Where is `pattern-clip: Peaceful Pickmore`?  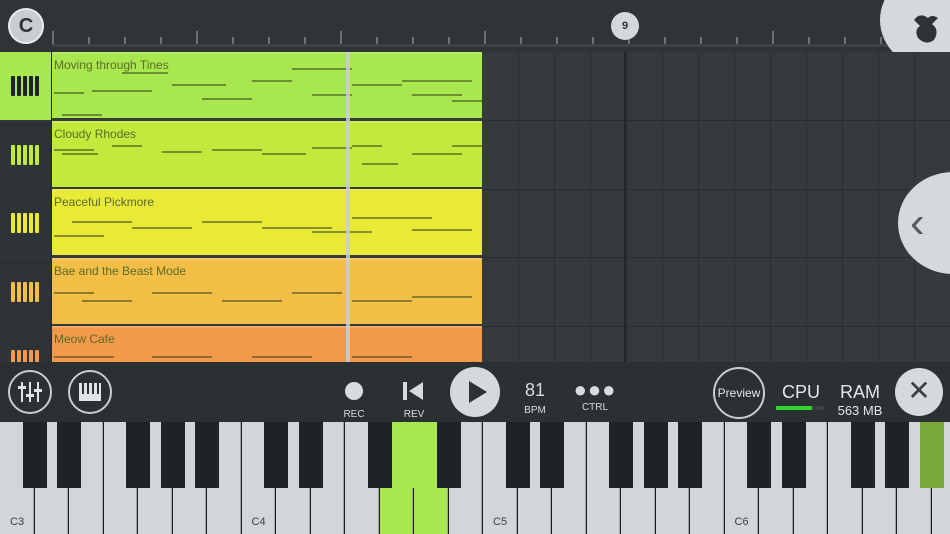 pattern-clip: Peaceful Pickmore is located at coordinates (267, 222).